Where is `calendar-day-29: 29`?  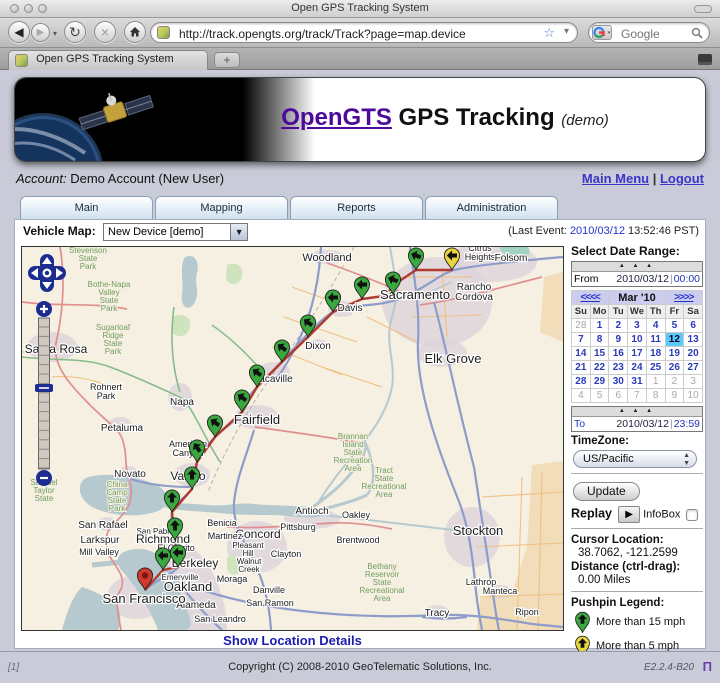
calendar-day-29: 29 is located at coordinates (599, 381).